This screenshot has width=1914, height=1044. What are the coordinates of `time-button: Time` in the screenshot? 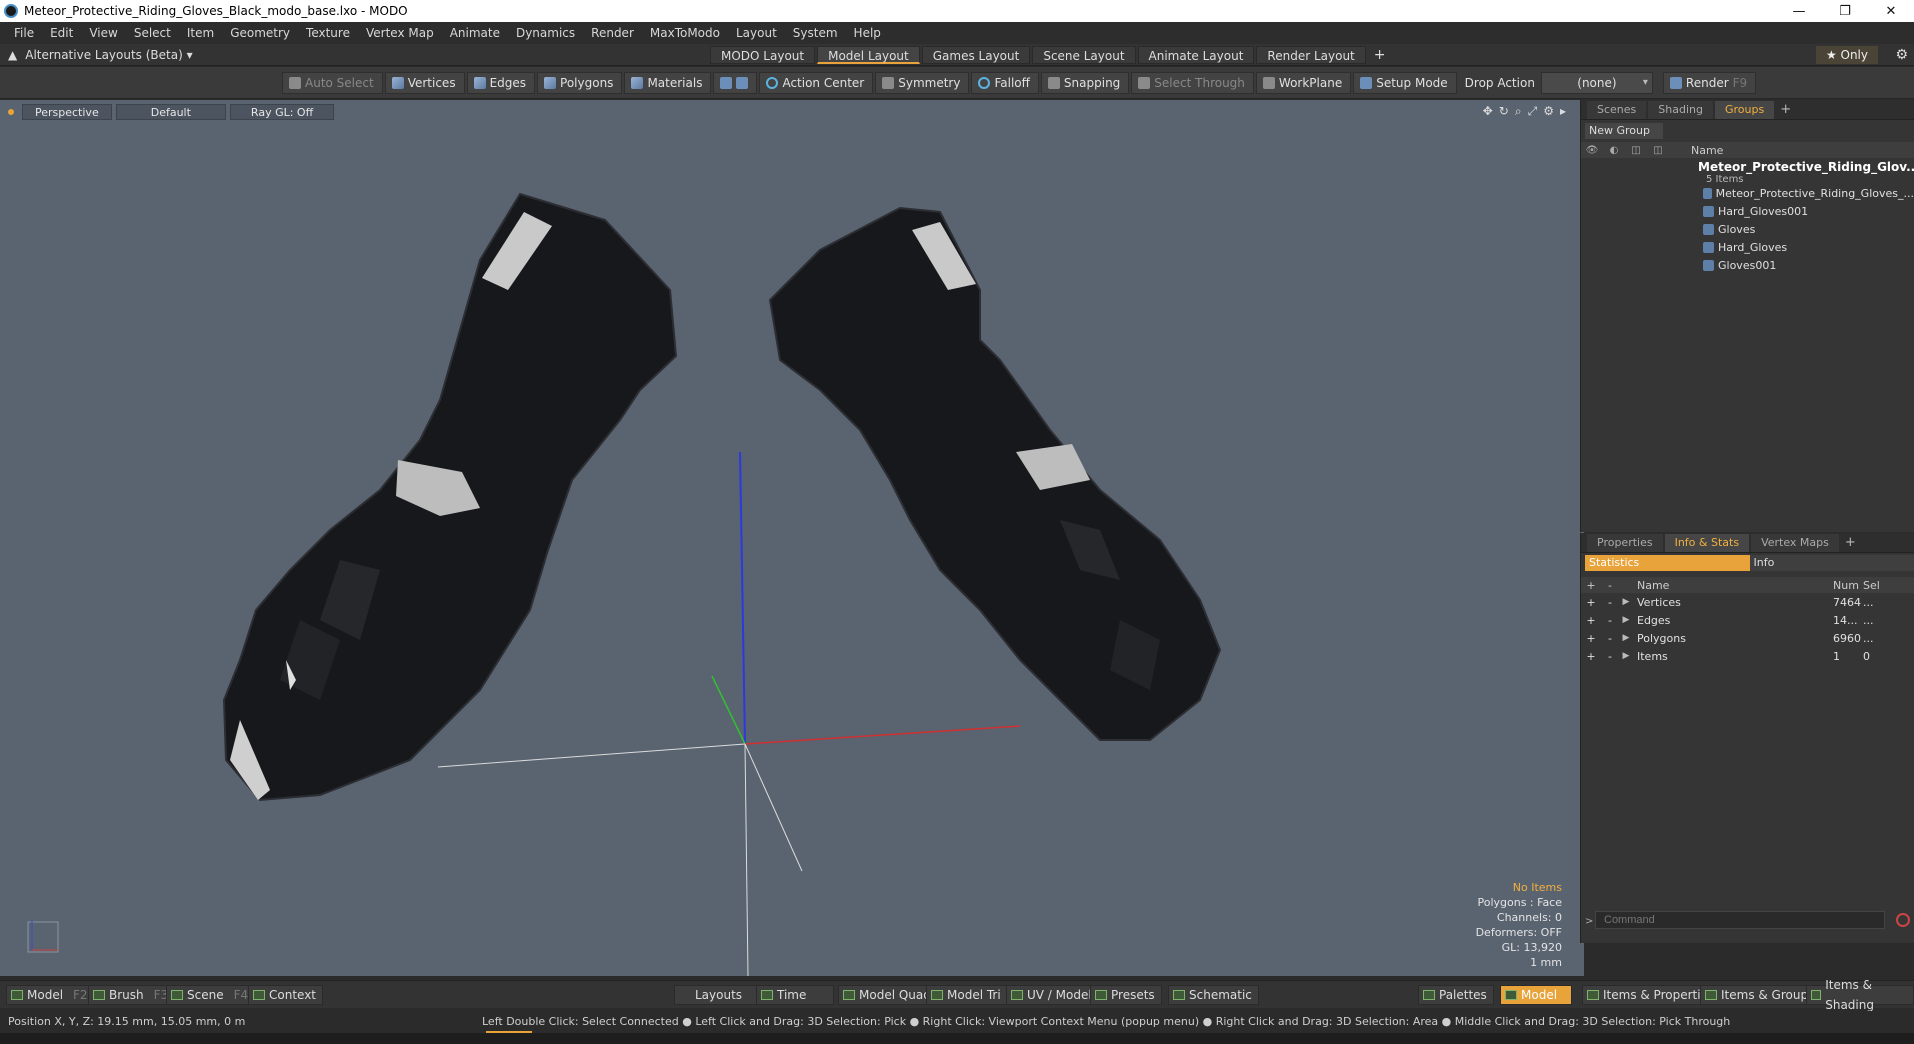 It's located at (795, 995).